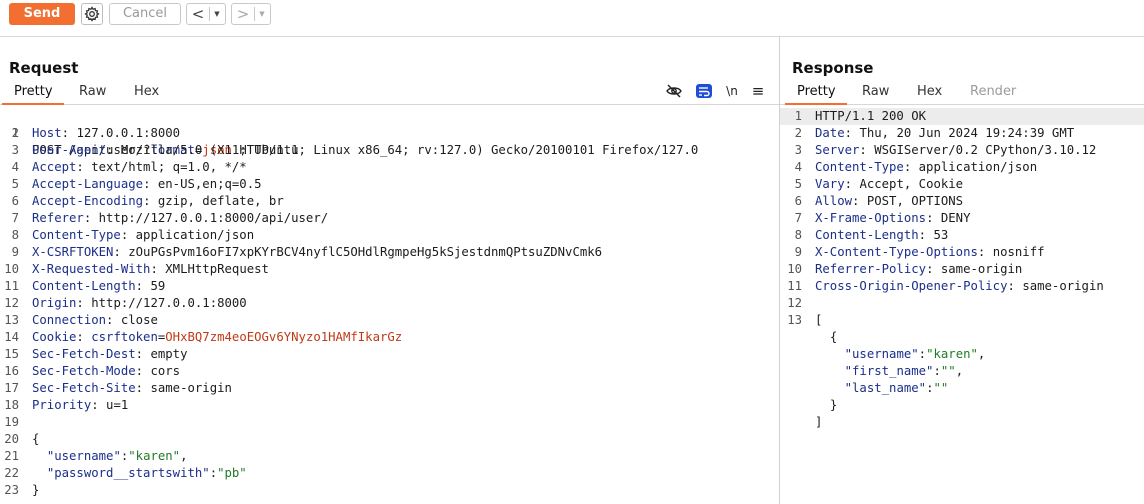 This screenshot has height=504, width=1144. What do you see at coordinates (136, 269) in the screenshot?
I see `code-line: 10 X-Requested-With: XMLHttpRequest` at bounding box center [136, 269].